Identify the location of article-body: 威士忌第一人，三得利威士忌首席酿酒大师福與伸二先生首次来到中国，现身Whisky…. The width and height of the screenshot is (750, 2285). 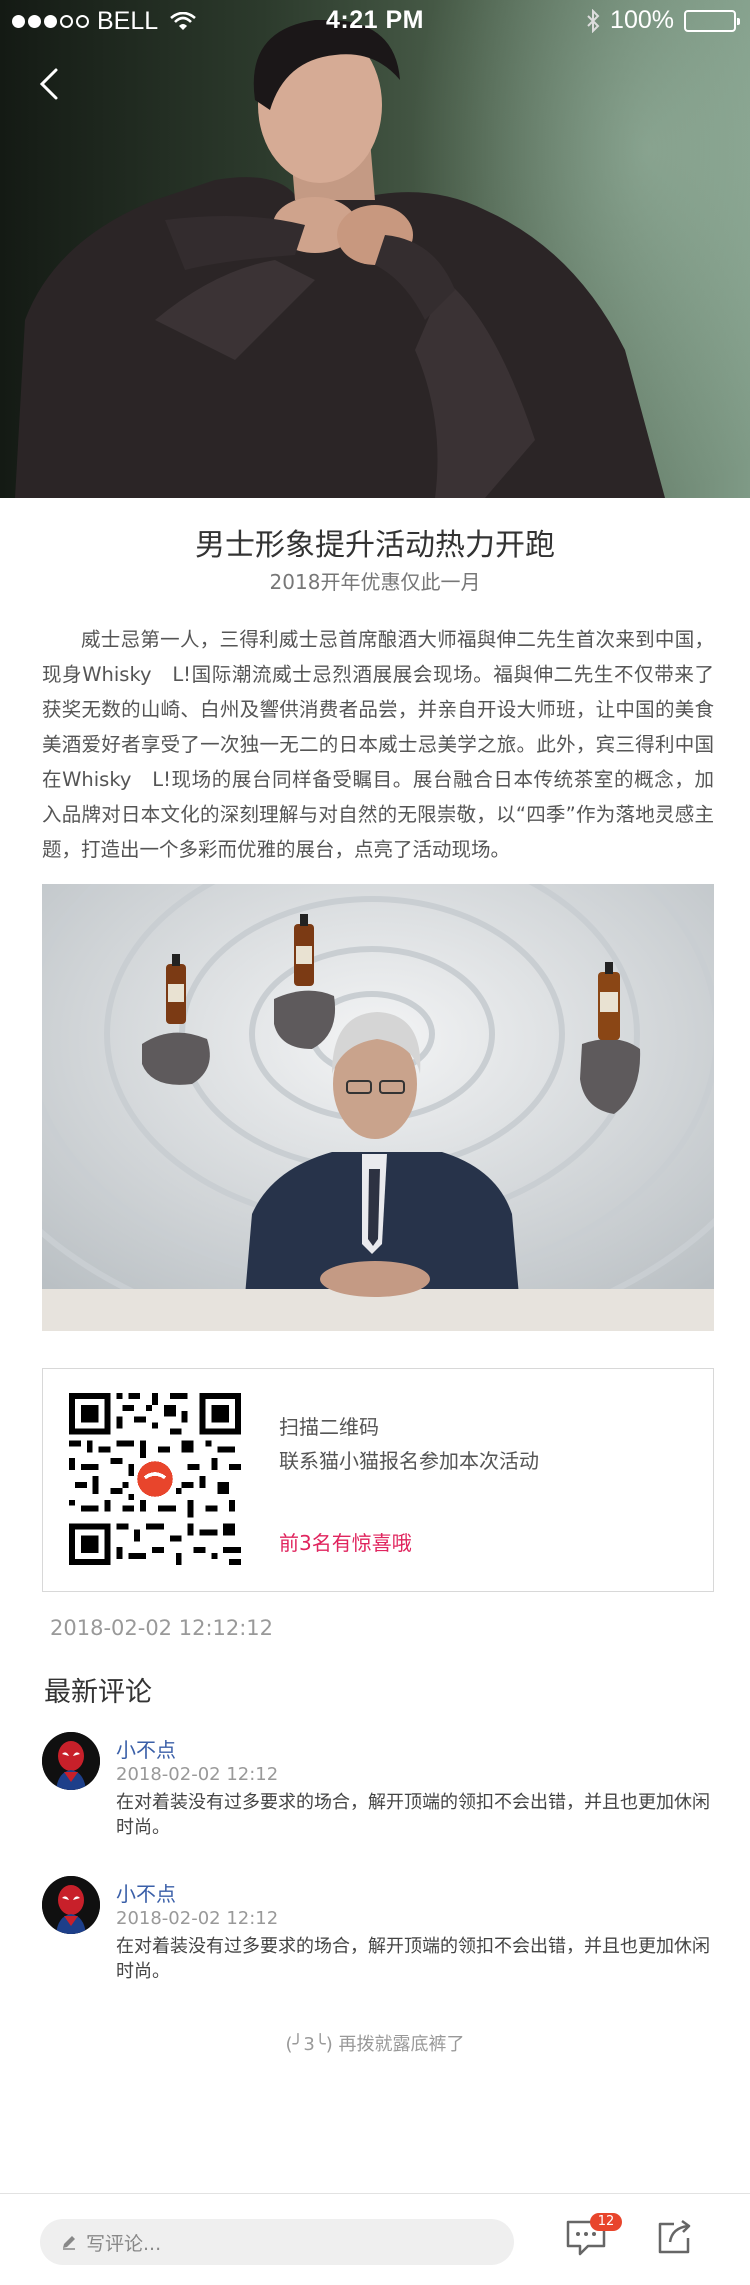
(378, 744).